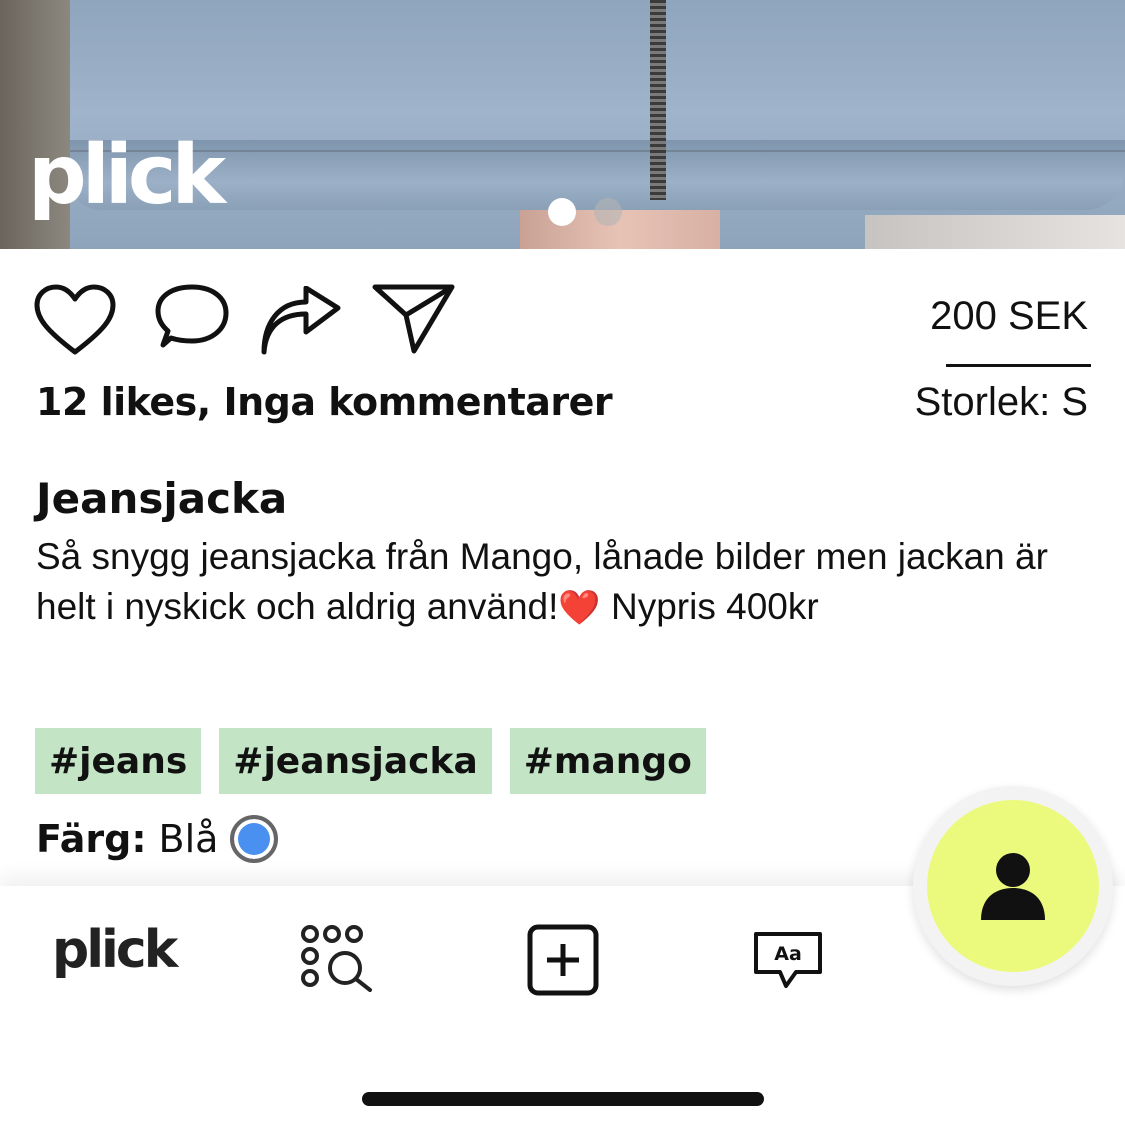  Describe the element at coordinates (608, 212) in the screenshot. I see `carousel-dot` at that location.